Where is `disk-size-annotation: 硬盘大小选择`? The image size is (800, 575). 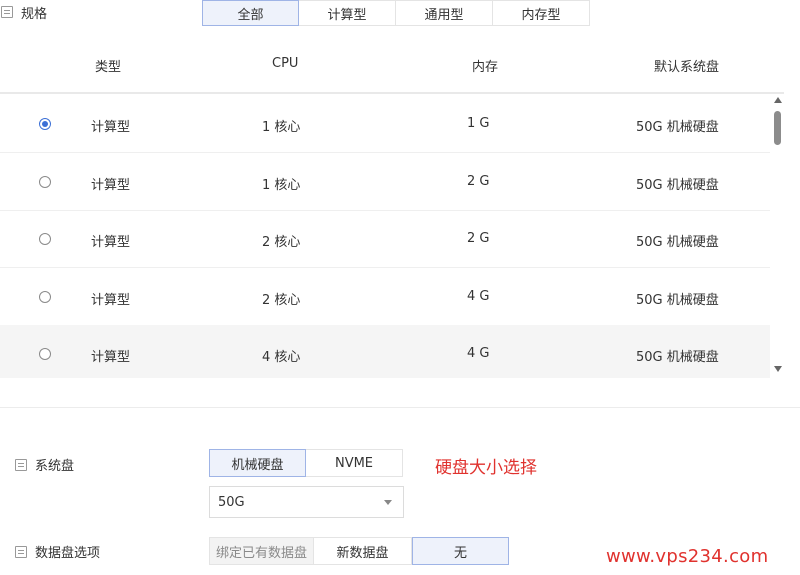 disk-size-annotation: 硬盘大小选择 is located at coordinates (486, 468).